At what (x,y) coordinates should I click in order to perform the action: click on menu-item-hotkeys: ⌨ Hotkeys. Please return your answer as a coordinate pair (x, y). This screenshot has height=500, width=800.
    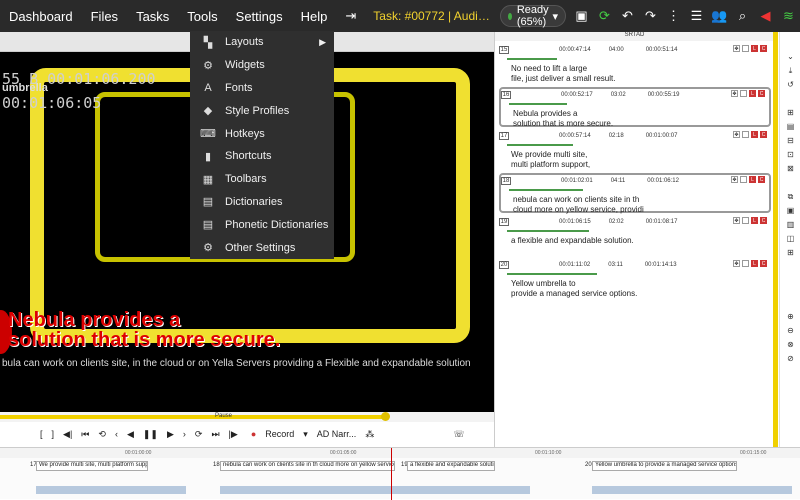
    Looking at the image, I should click on (262, 133).